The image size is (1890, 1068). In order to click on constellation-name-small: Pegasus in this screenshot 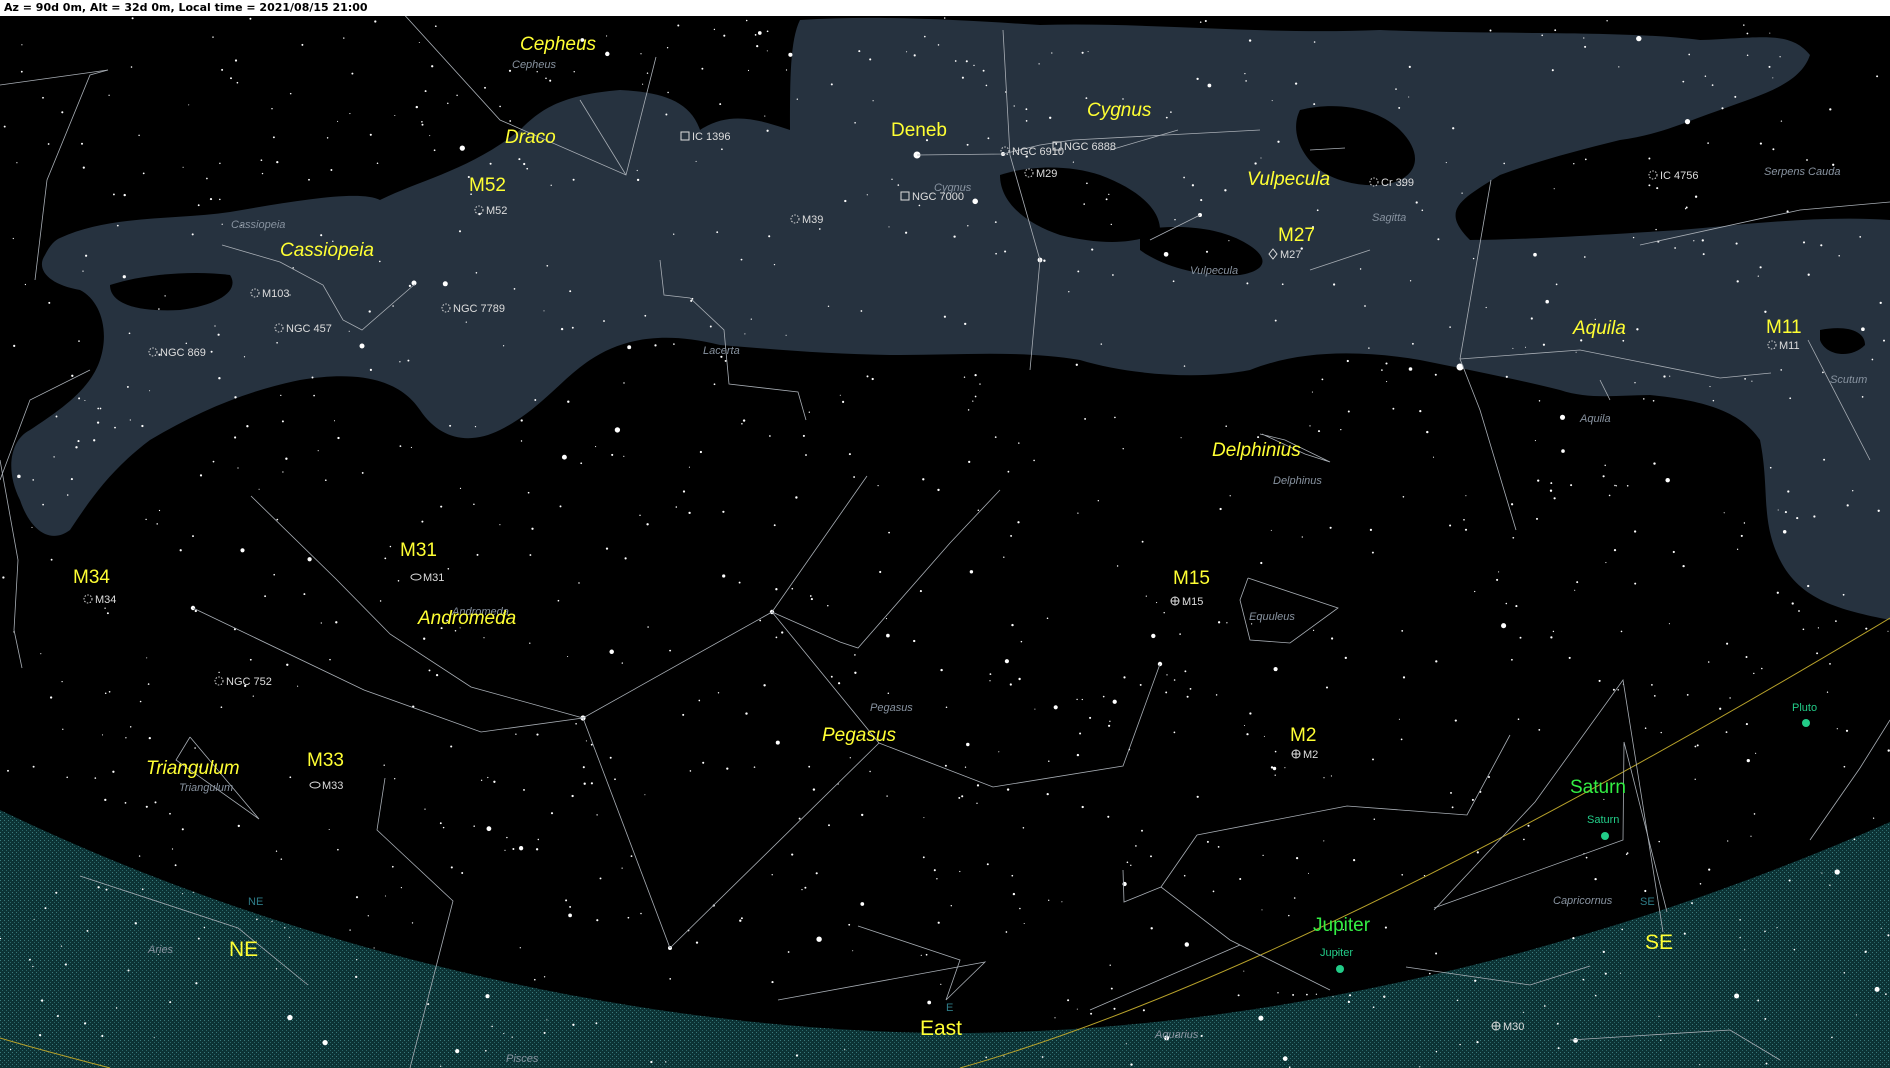, I will do `click(891, 708)`.